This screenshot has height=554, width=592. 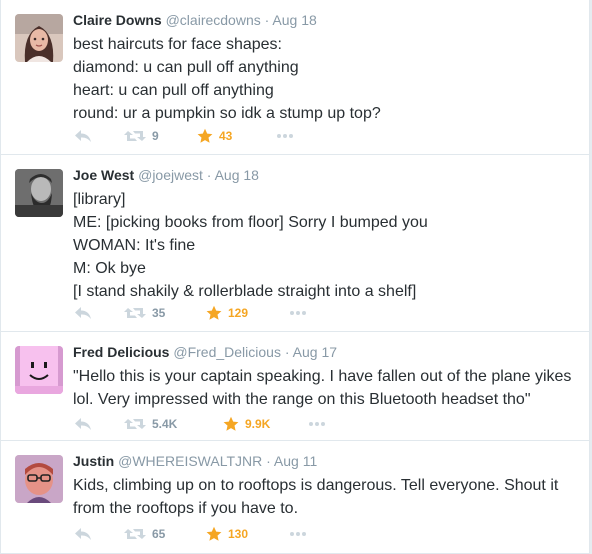 I want to click on tweet-header: Justin @WHEREISWALTJNR · Aug 11, so click(x=326, y=461).